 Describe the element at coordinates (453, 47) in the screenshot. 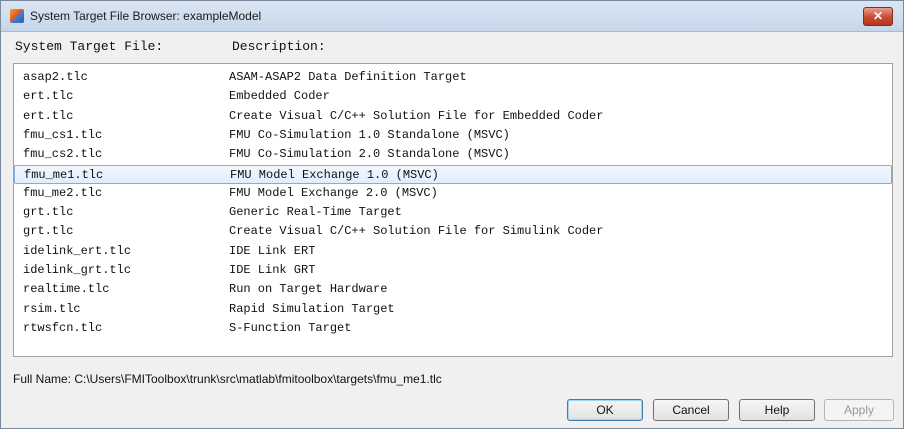

I see `list-header: System Target File: Description:` at that location.